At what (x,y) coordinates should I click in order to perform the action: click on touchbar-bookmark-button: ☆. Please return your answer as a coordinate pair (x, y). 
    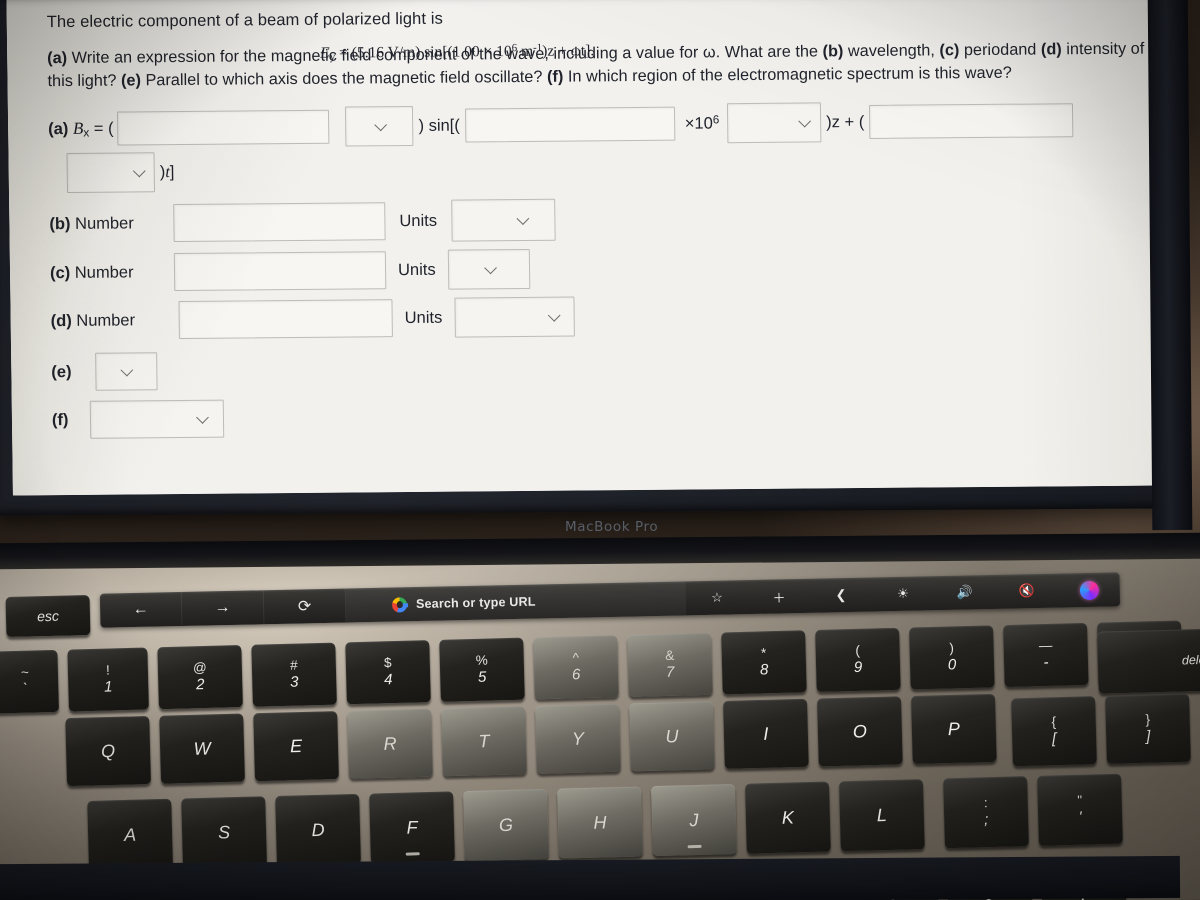
    Looking at the image, I should click on (717, 597).